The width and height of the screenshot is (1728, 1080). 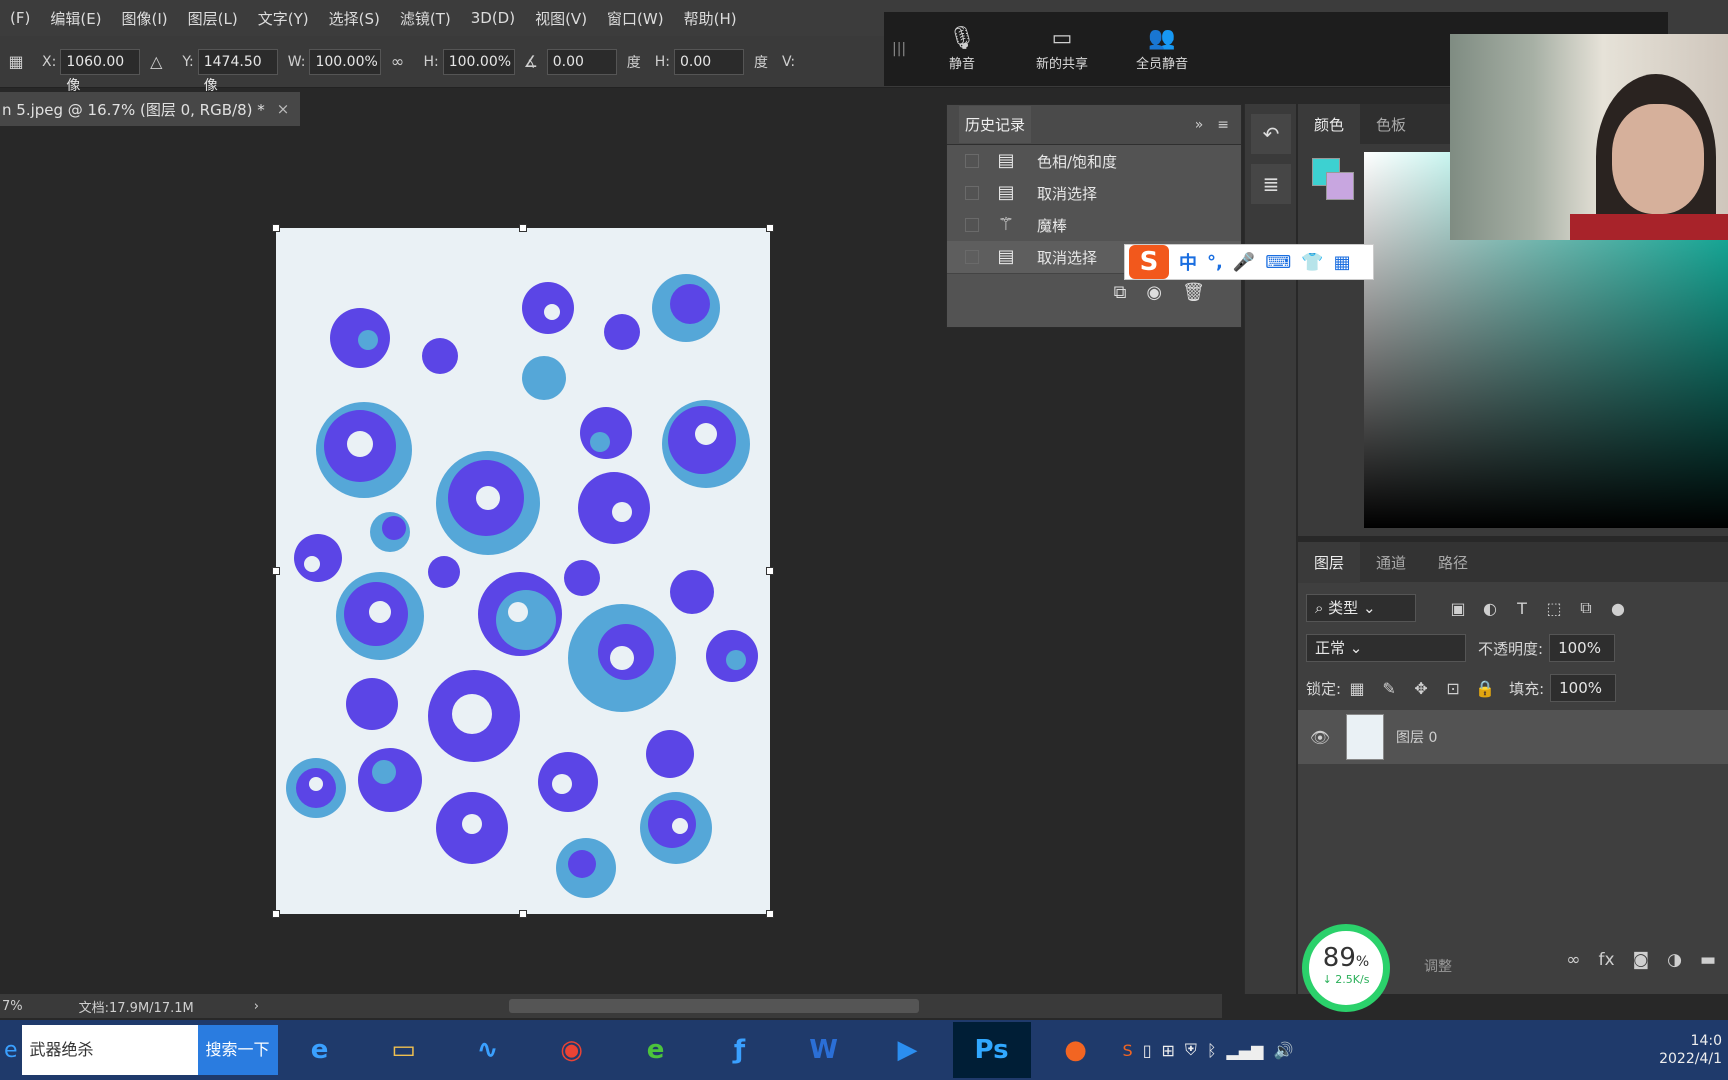 I want to click on toolbox-icon: ▦, so click(x=1342, y=262).